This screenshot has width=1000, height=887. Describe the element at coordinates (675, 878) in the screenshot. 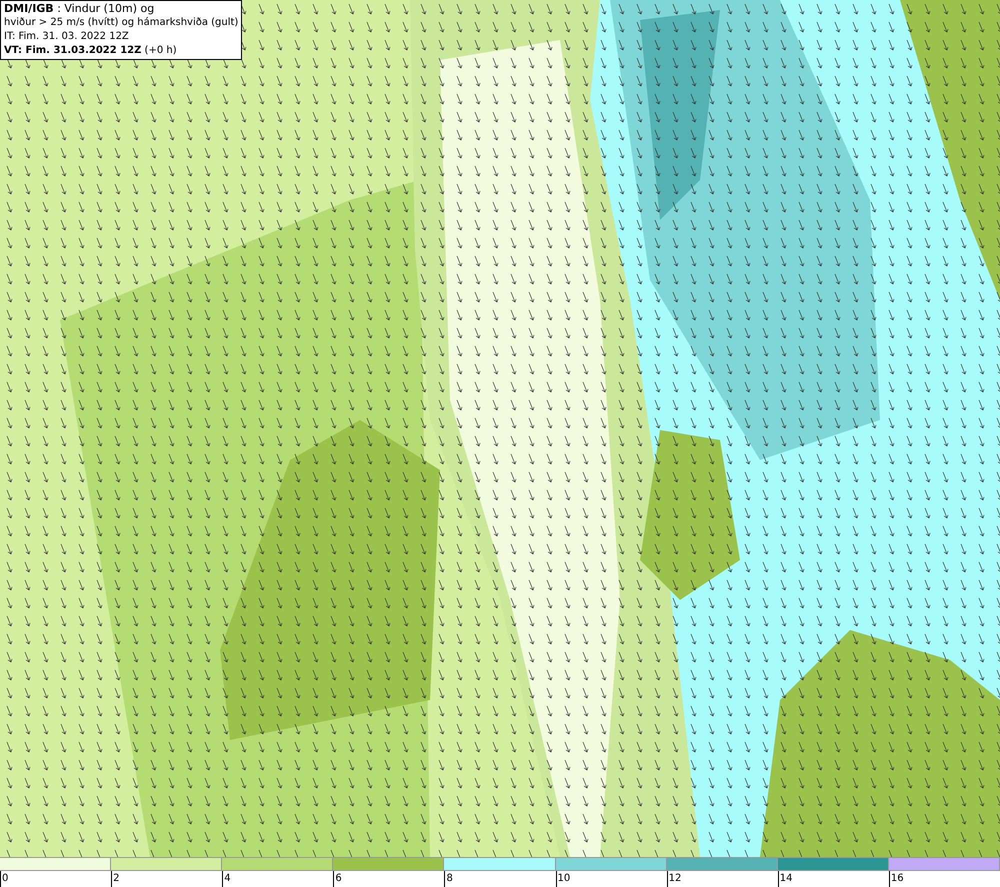

I see `legend-label: 12` at that location.